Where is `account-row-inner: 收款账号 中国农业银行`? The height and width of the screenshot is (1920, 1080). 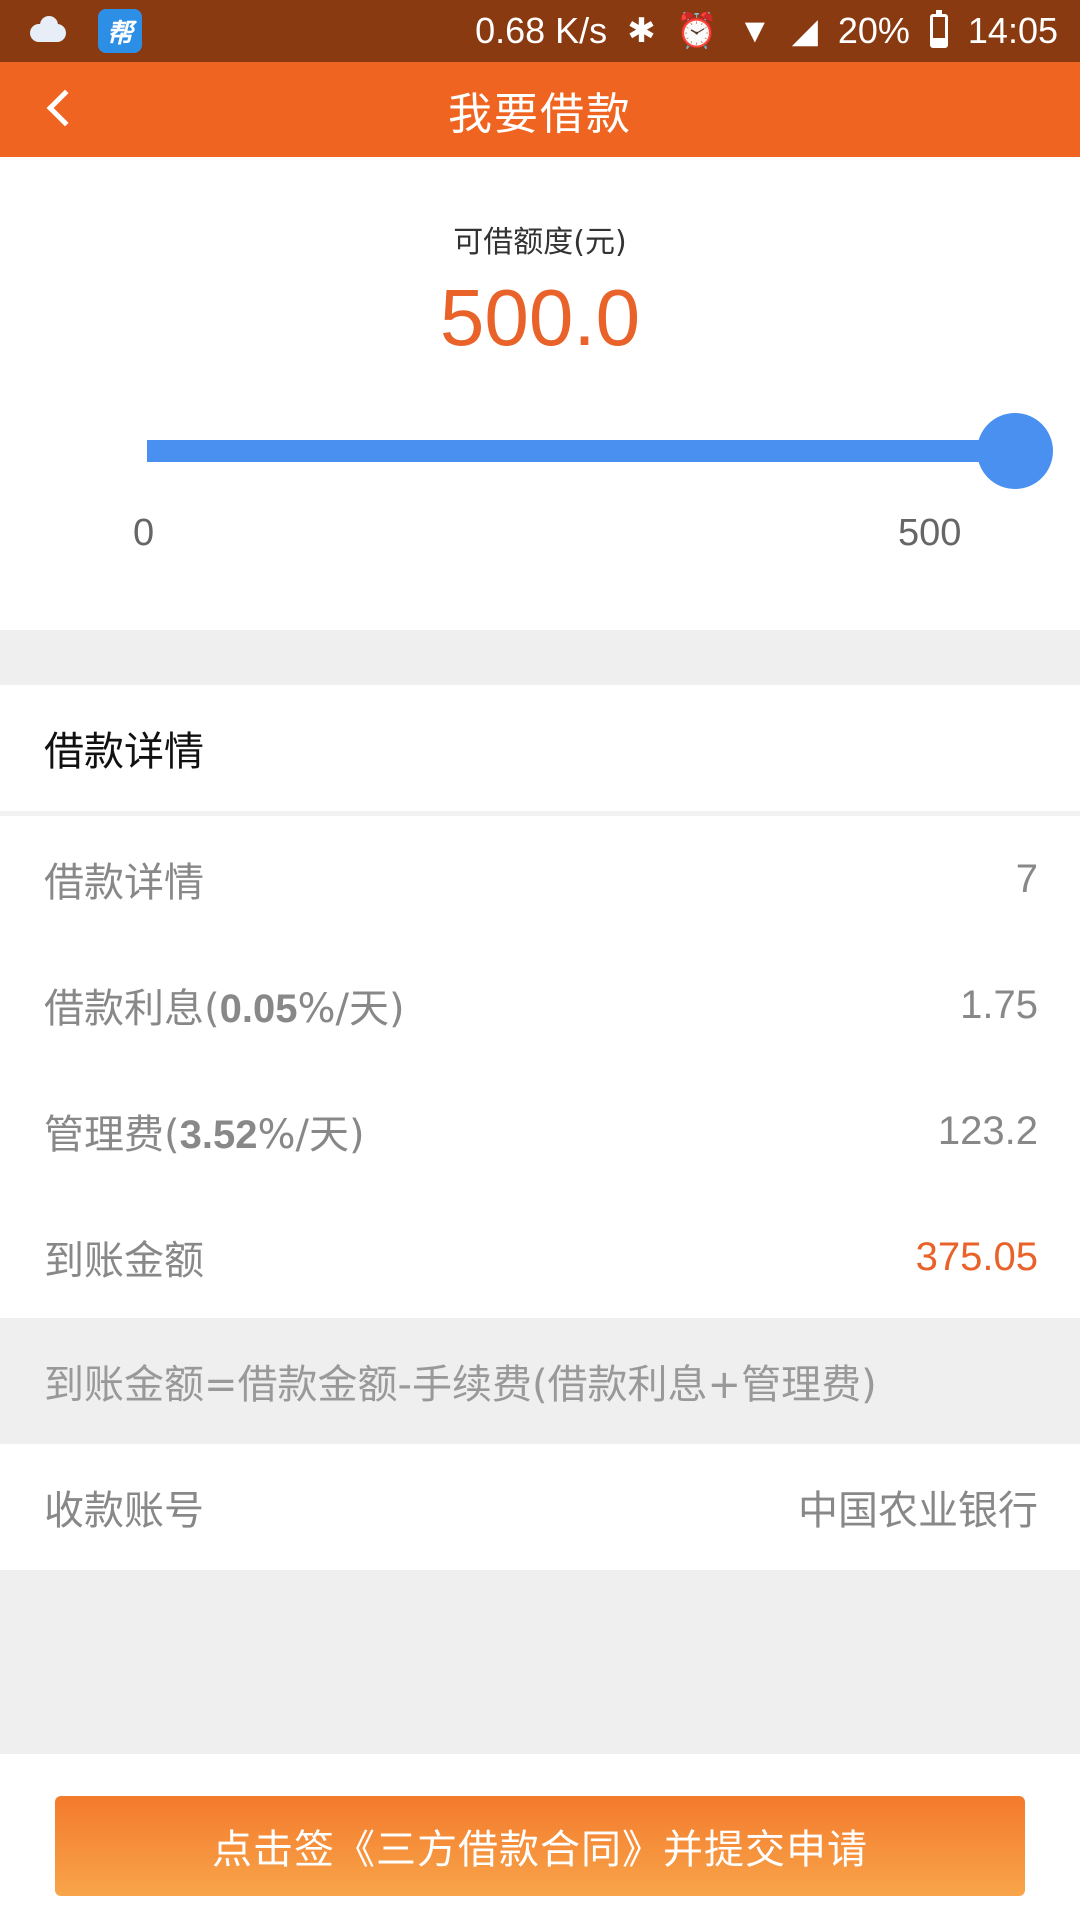 account-row-inner: 收款账号 中国农业银行 is located at coordinates (540, 1507).